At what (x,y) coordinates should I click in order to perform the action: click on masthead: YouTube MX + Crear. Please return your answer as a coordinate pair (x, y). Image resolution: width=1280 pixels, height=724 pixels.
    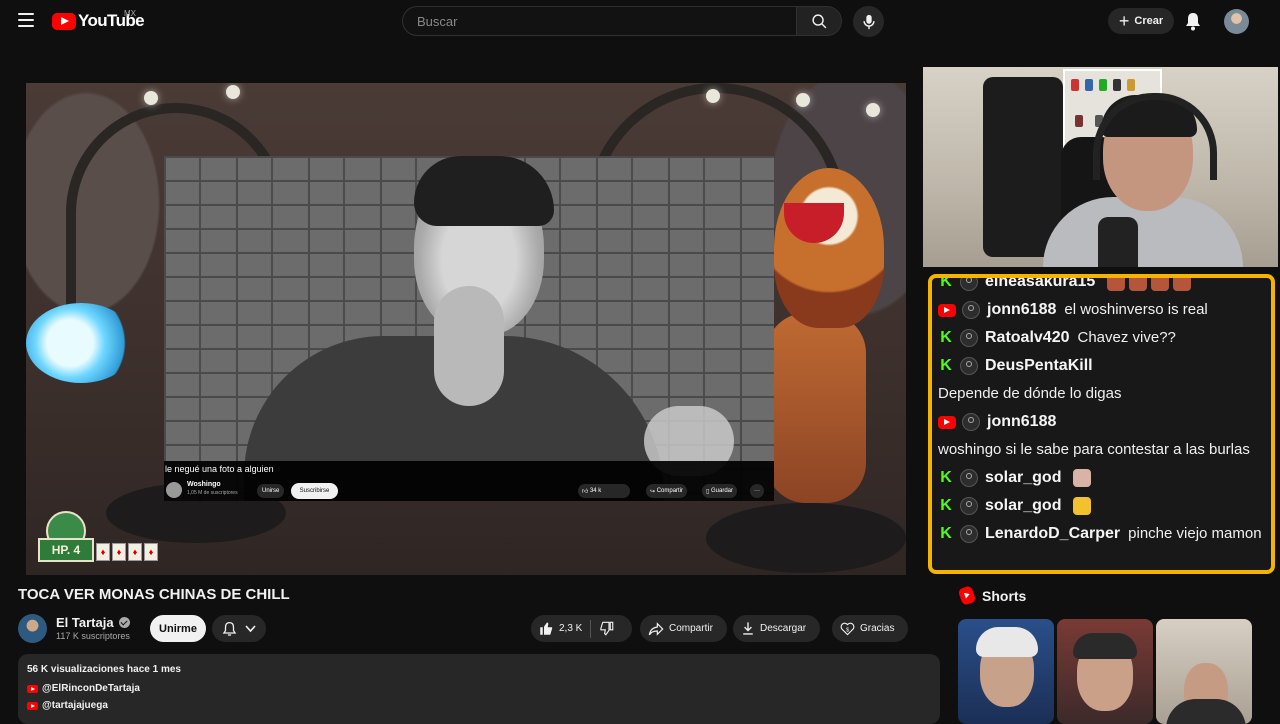
    Looking at the image, I should click on (640, 21).